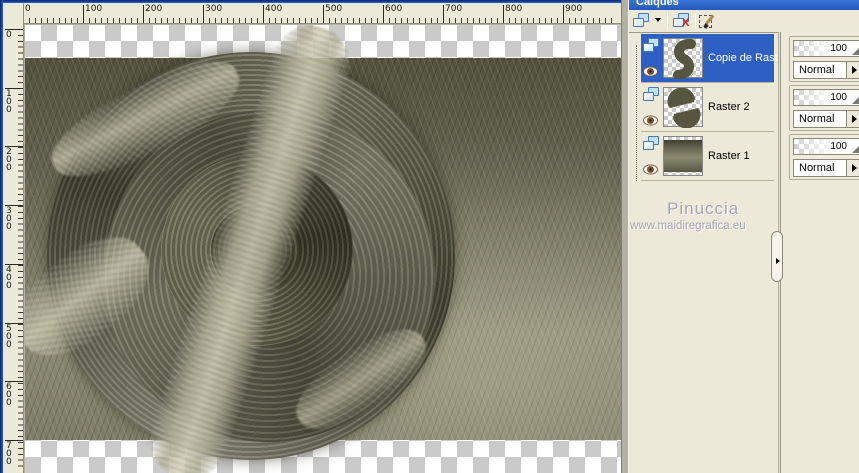 The image size is (859, 473). Describe the element at coordinates (703, 208) in the screenshot. I see `watermark-name: Pinuccia` at that location.